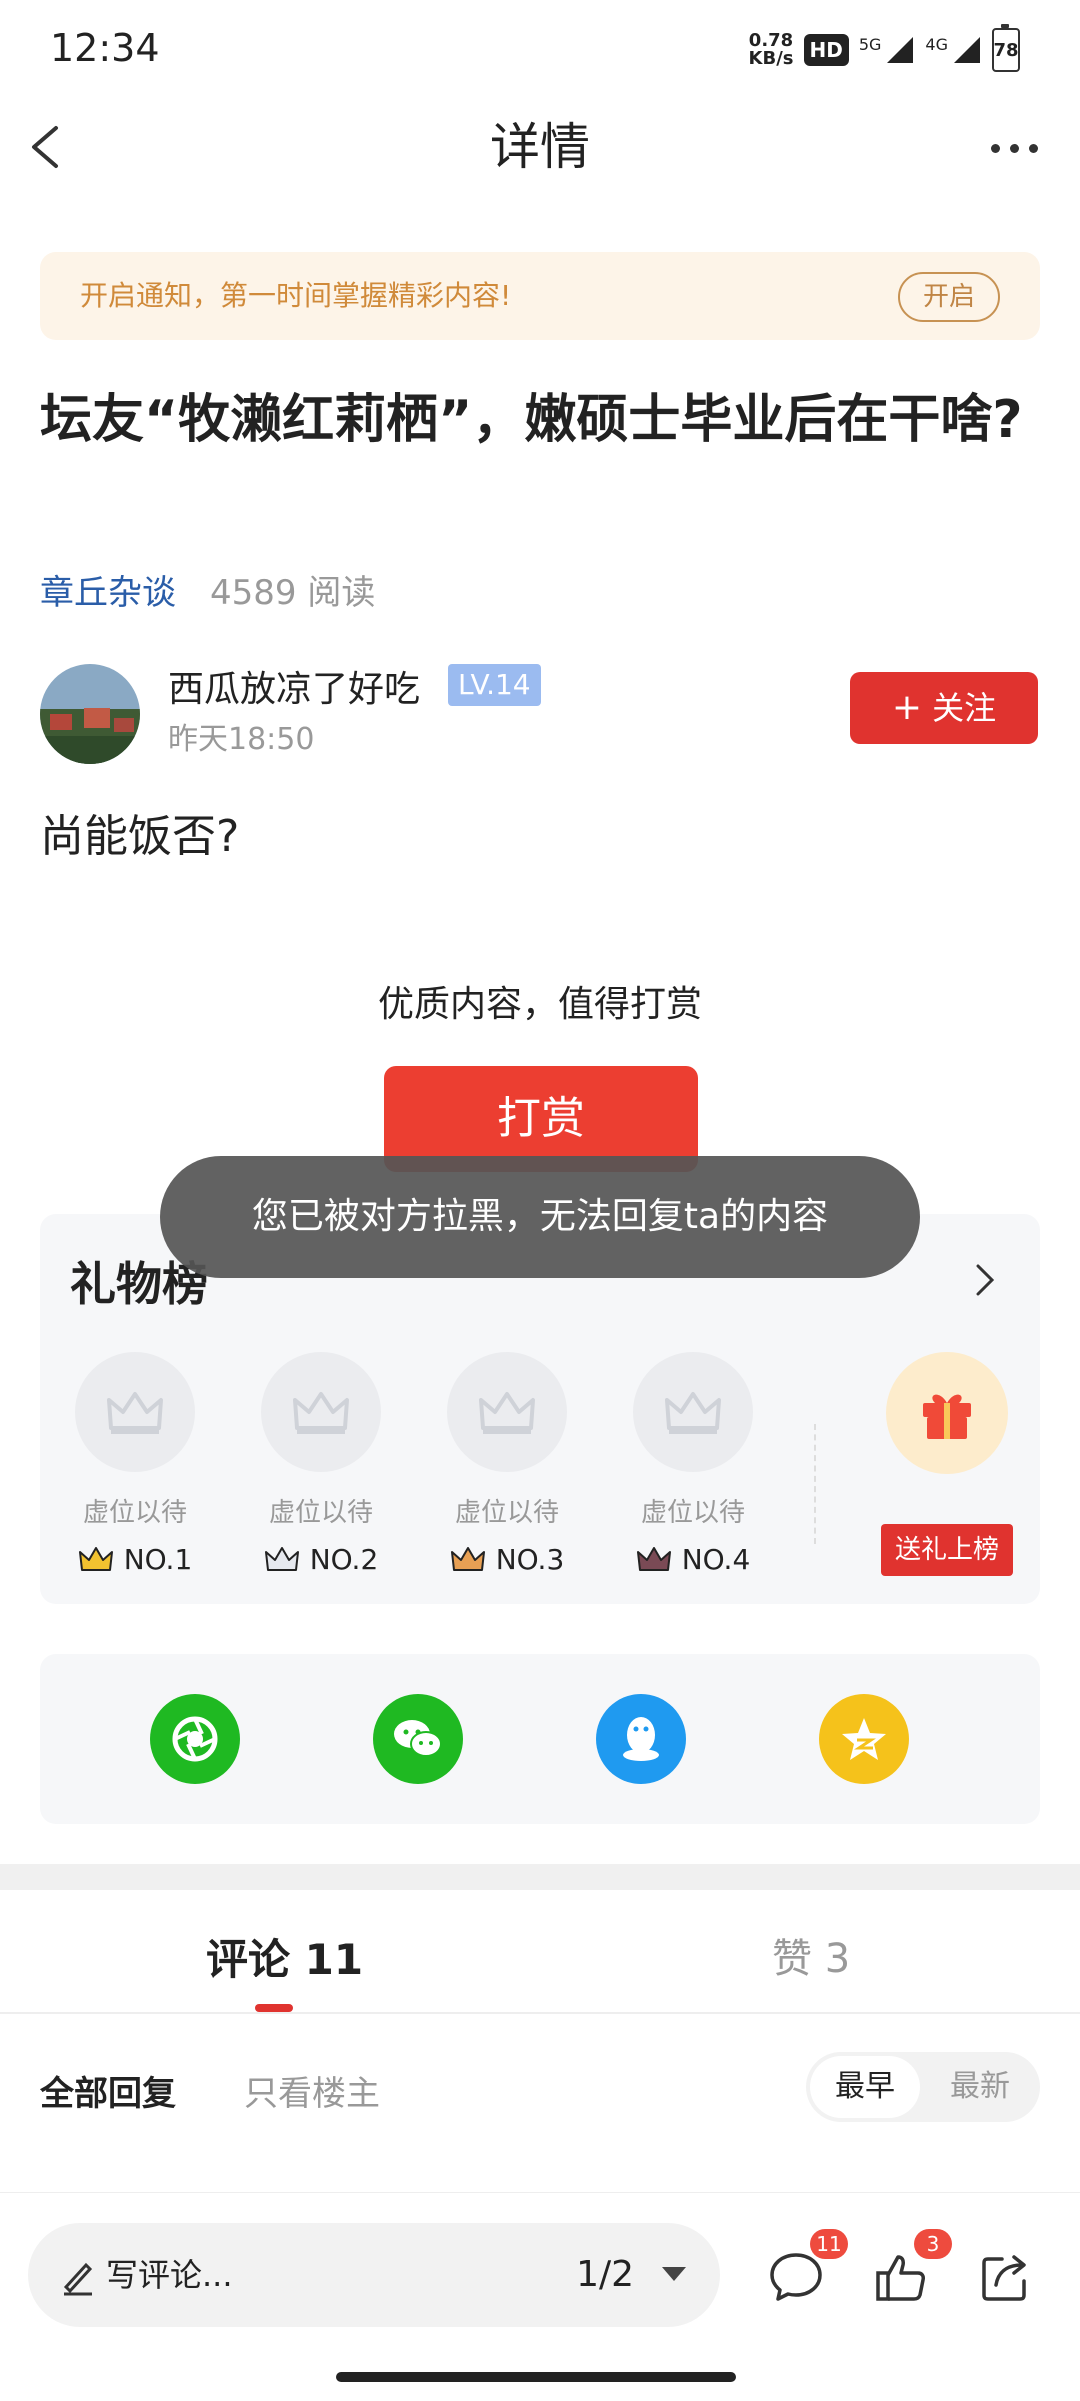  Describe the element at coordinates (944, 708) in the screenshot. I see `follow-button: + 关注` at that location.